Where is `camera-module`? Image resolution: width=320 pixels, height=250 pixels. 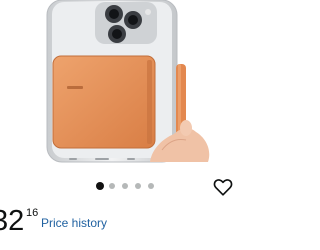
camera-module is located at coordinates (126, 23).